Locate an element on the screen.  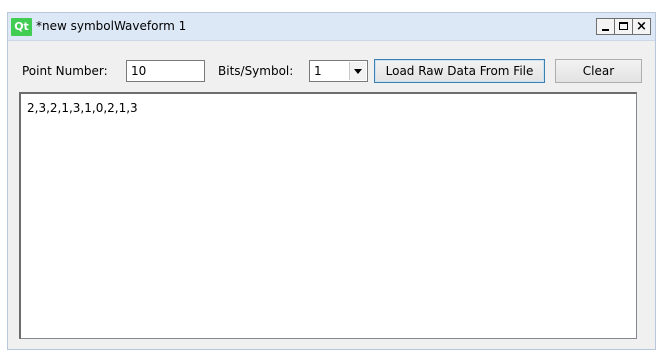
title-bar: Qt *new symbolWaveform 1 × is located at coordinates (331, 27).